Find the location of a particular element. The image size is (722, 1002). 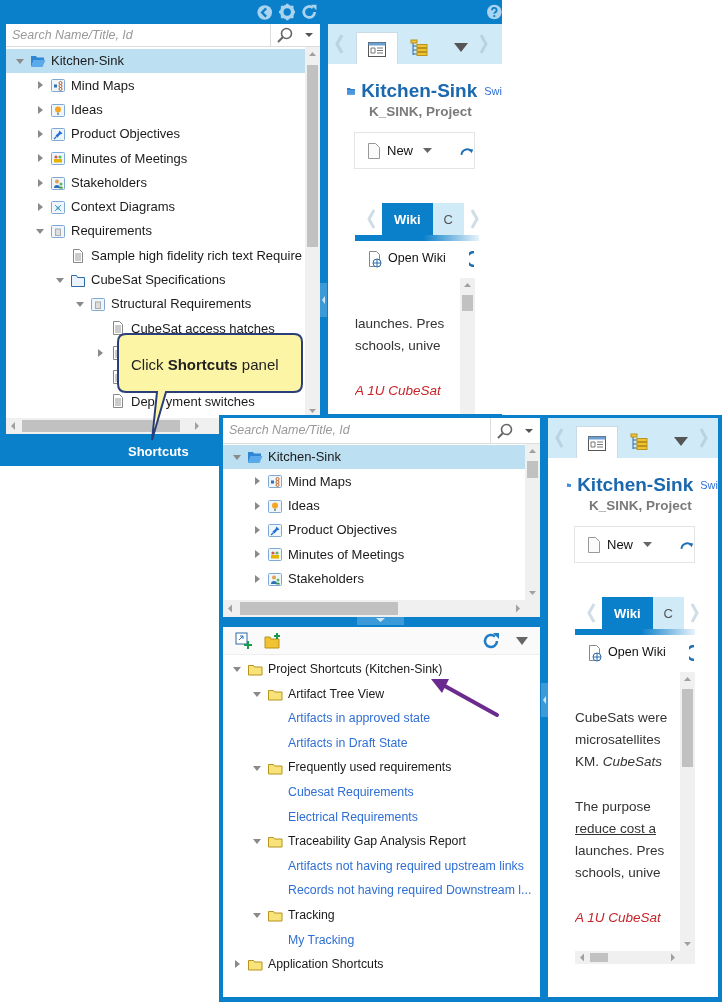

tree-row: Traceability Gap Analysis Report is located at coordinates (381, 841).